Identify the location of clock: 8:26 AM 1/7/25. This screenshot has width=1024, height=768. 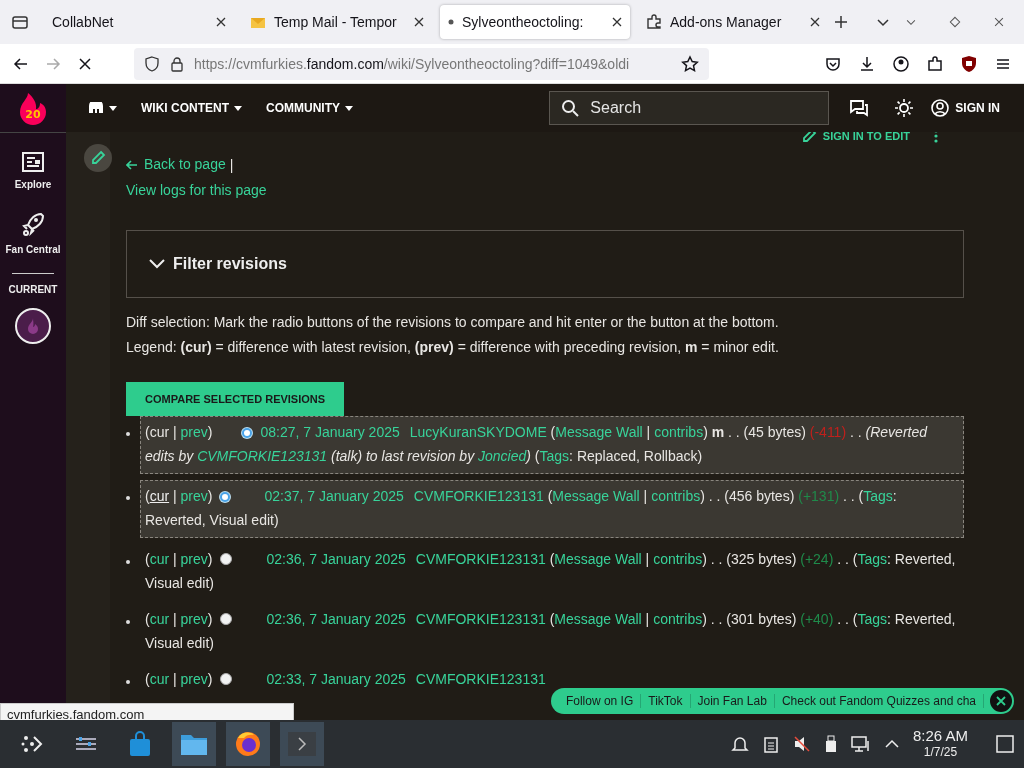
(940, 744).